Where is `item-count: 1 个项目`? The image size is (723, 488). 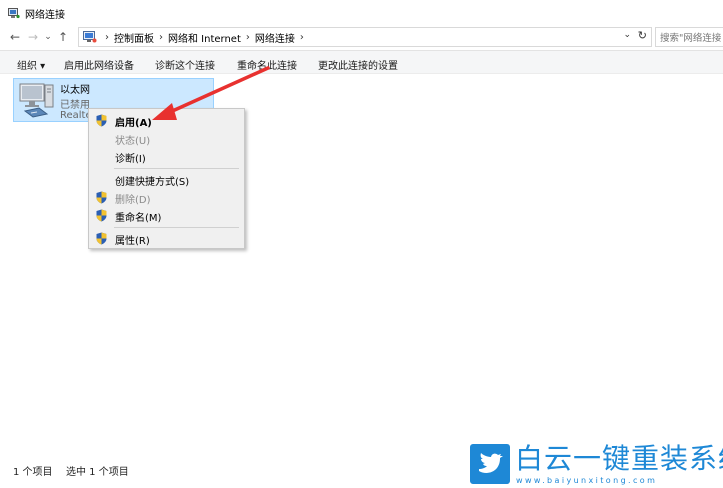
item-count: 1 个项目 is located at coordinates (33, 472).